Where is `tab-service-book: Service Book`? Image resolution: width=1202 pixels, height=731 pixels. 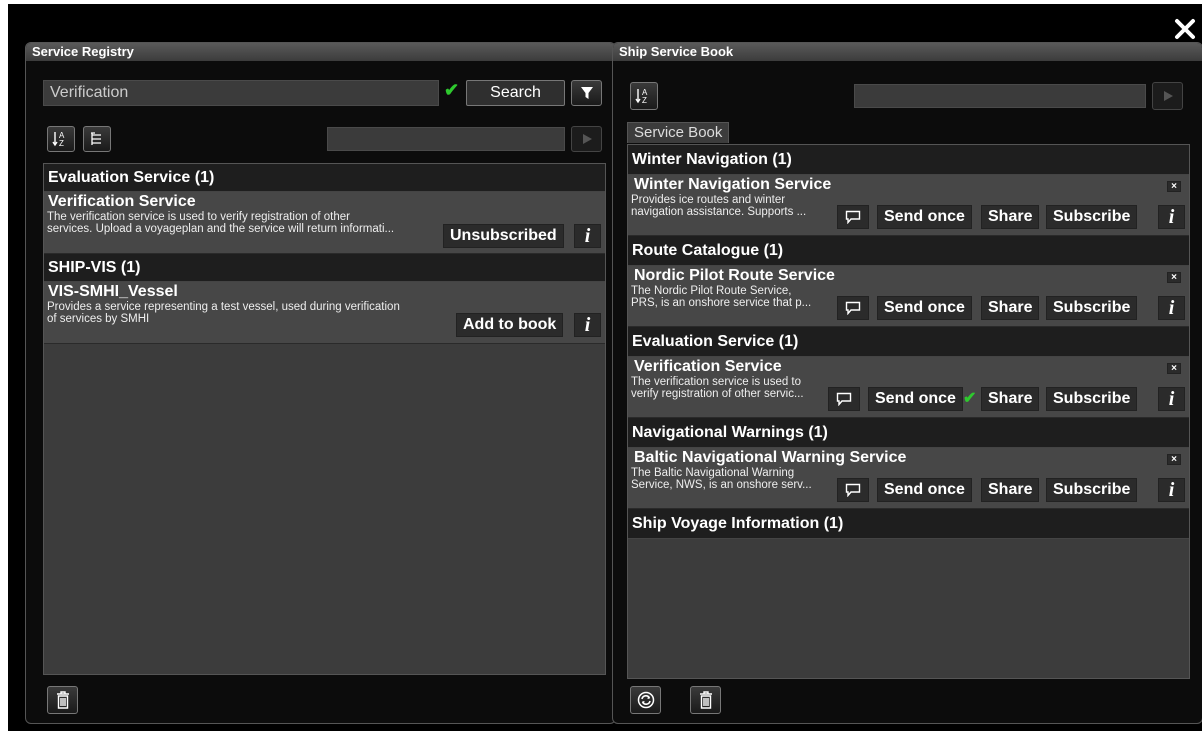
tab-service-book: Service Book is located at coordinates (678, 132).